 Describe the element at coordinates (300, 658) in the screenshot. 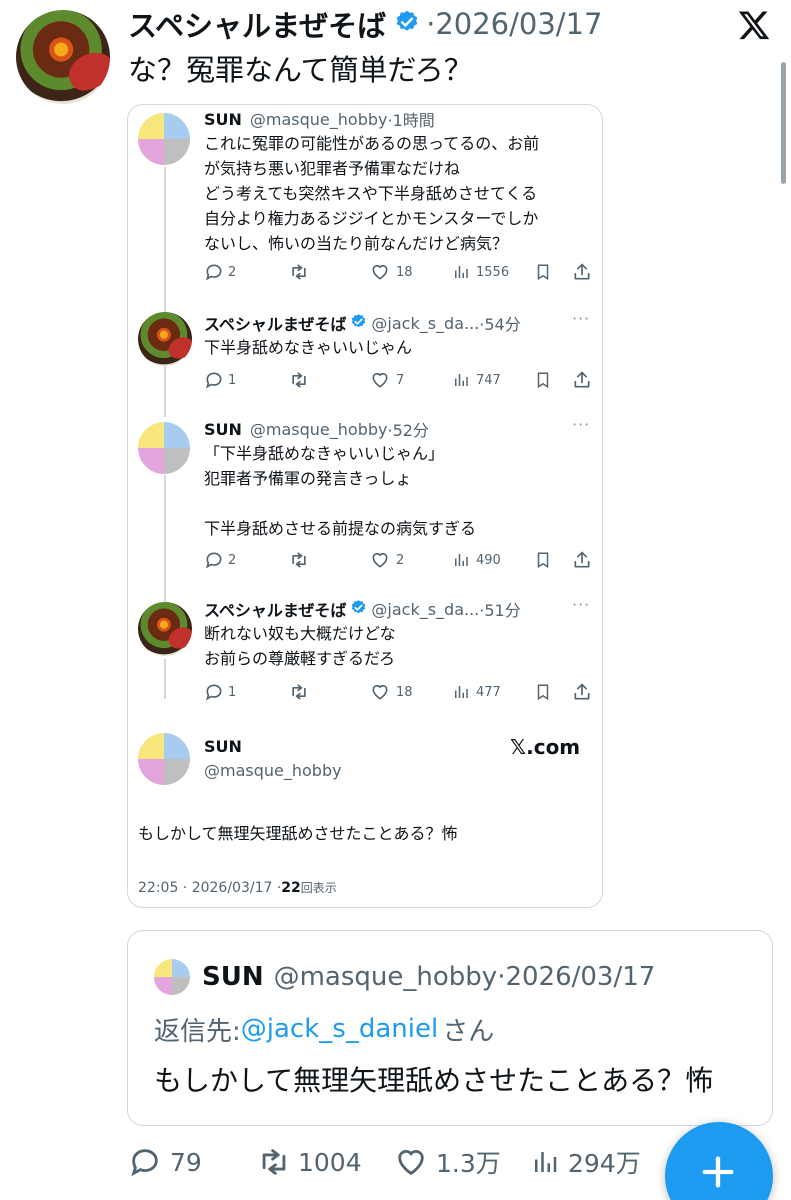

I see `tweet-line: お前らの尊厳軽すぎるだろ` at that location.